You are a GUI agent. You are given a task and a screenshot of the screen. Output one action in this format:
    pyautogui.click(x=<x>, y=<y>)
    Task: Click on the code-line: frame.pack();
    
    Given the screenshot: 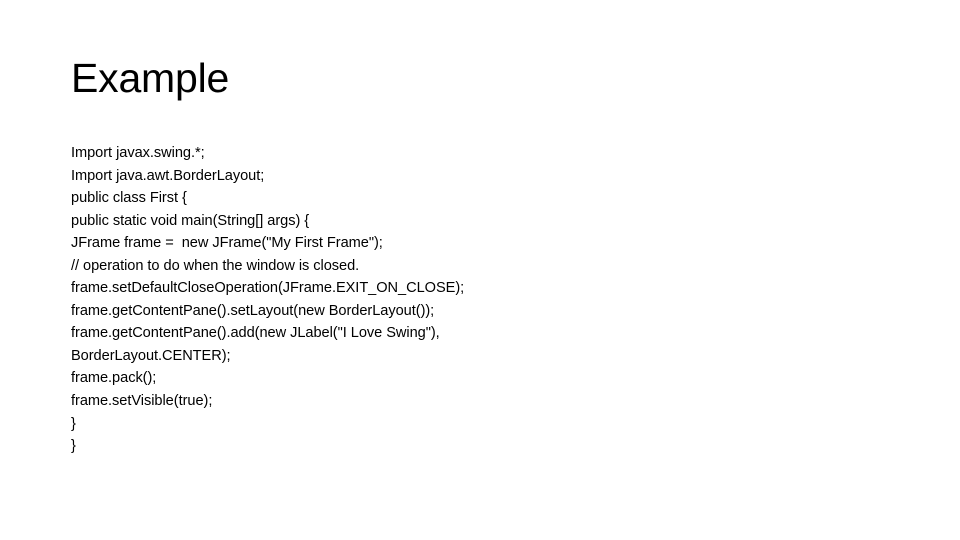 What is the action you would take?
    pyautogui.click(x=114, y=378)
    